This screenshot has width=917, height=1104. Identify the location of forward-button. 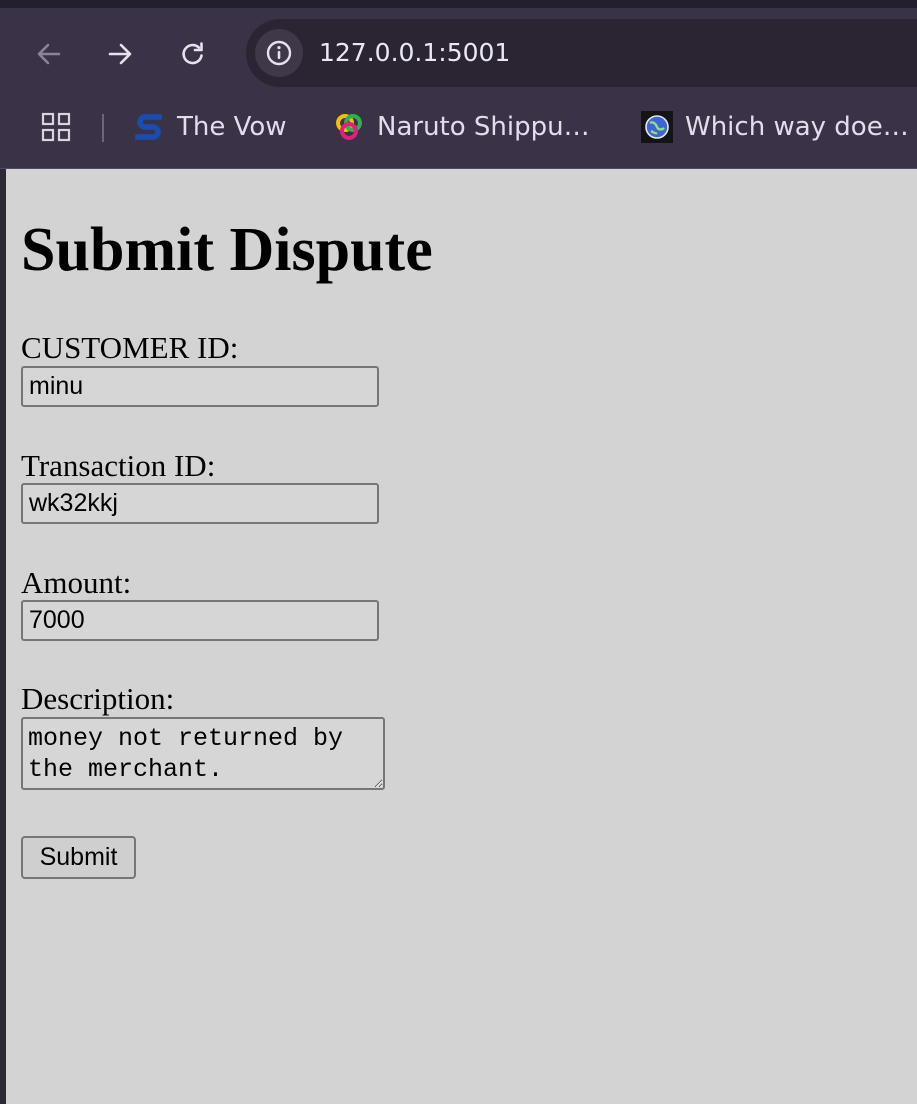
(120, 54).